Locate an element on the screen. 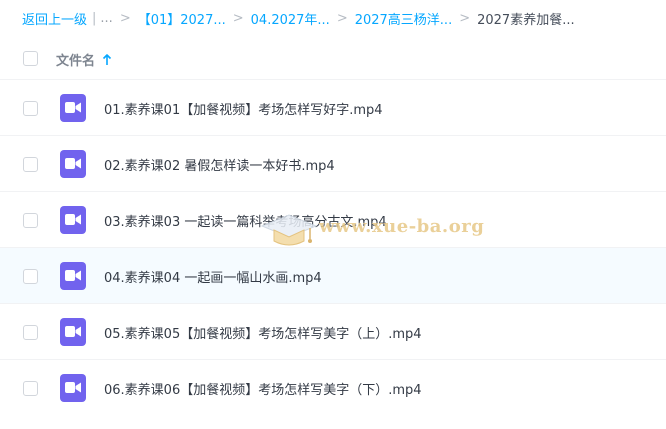 This screenshot has height=429, width=666. file-name: 02.素养课02 暑假怎样读一本好书.mp4 is located at coordinates (219, 164).